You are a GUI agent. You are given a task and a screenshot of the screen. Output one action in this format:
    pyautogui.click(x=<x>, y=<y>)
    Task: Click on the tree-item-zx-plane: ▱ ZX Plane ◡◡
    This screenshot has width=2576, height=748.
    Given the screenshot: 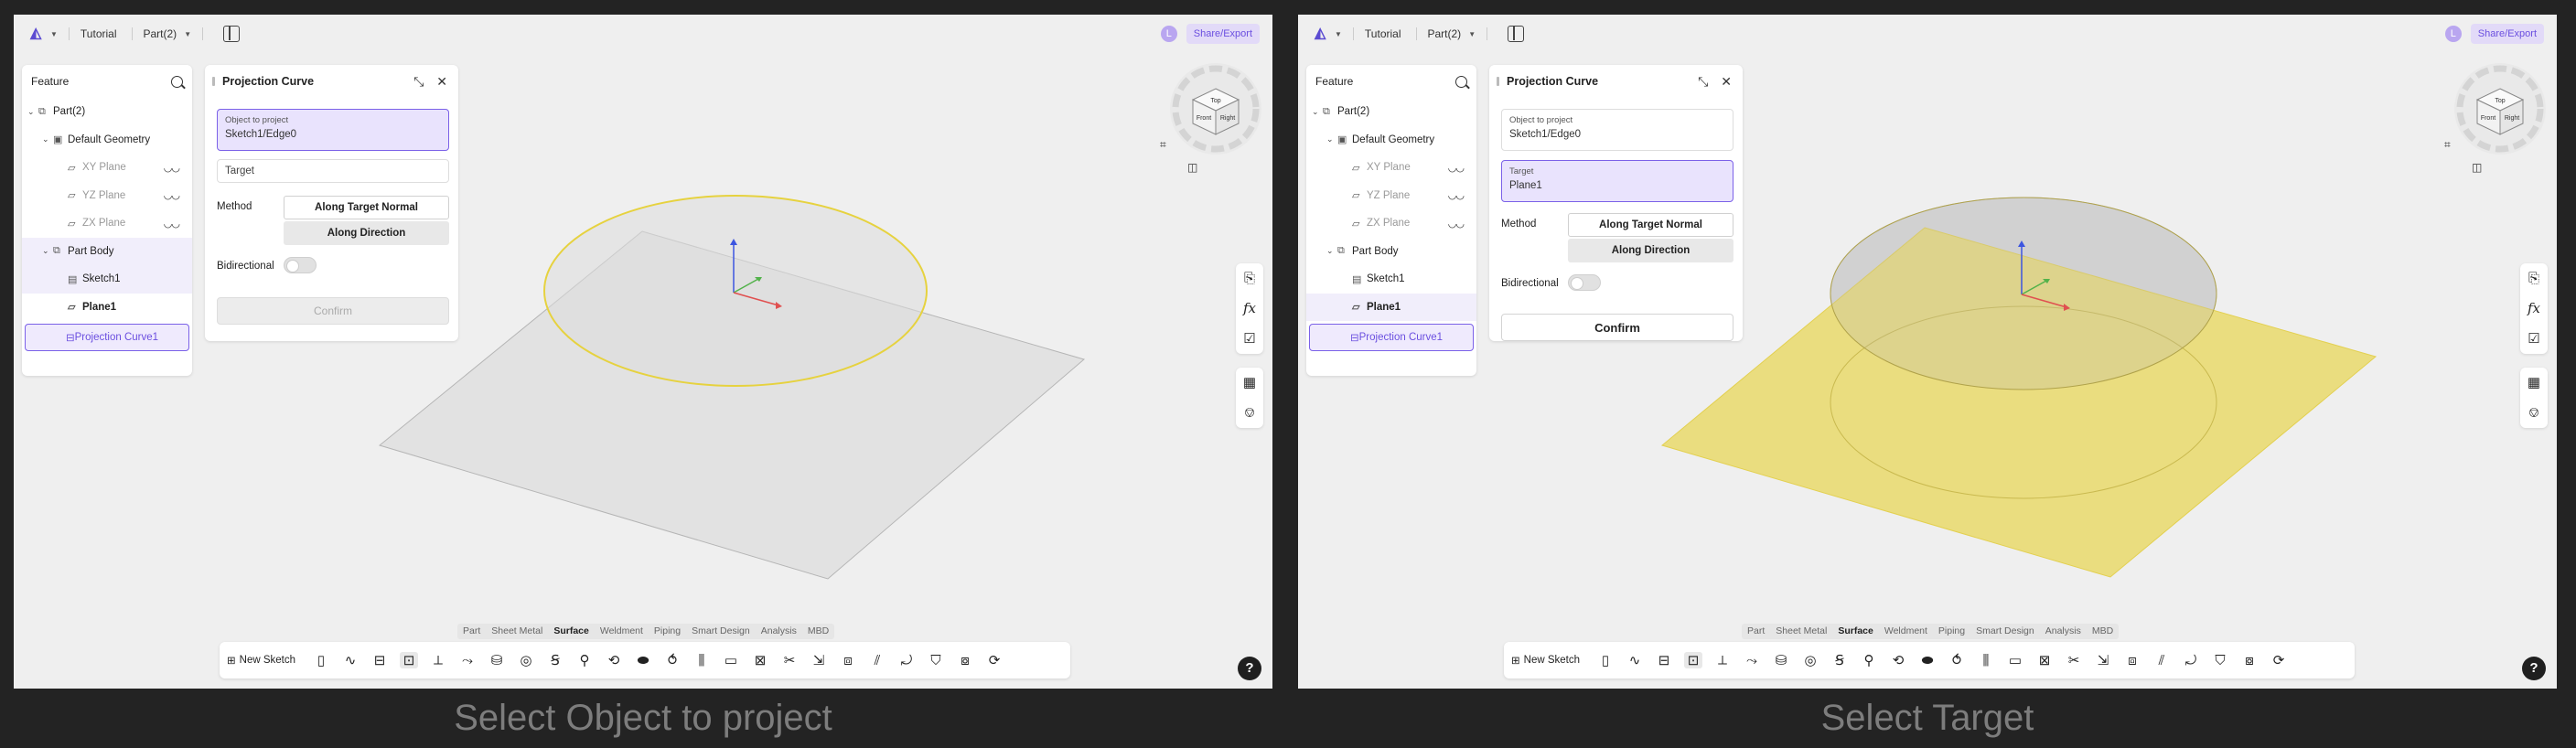 What is the action you would take?
    pyautogui.click(x=1391, y=223)
    